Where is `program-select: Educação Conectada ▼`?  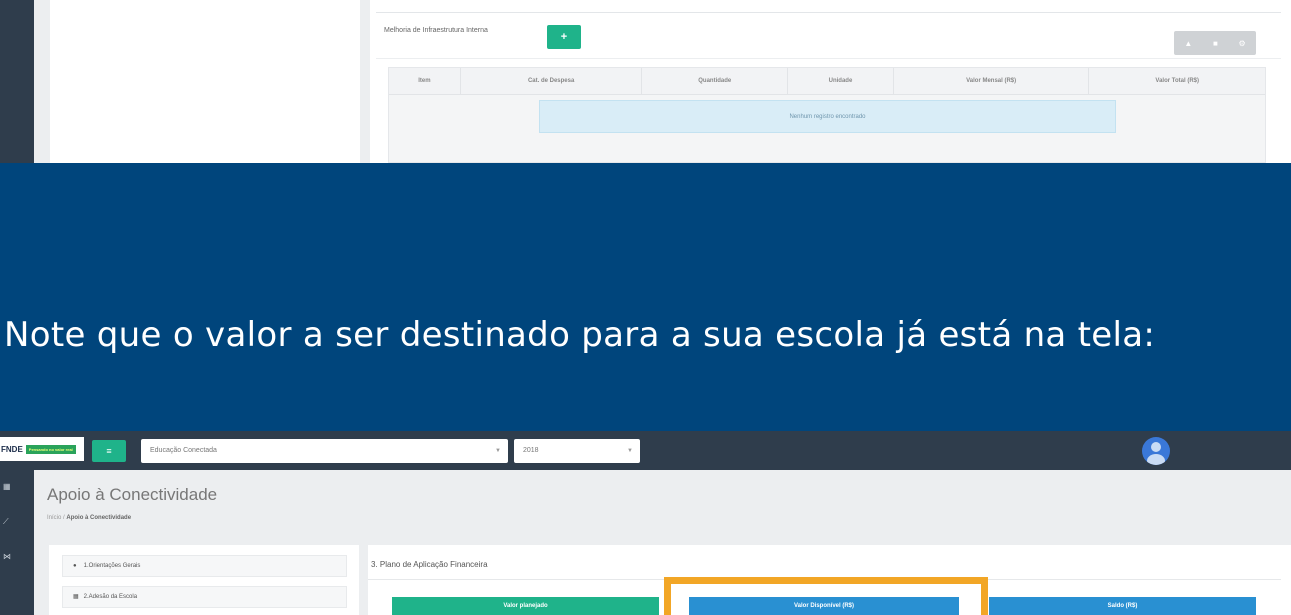
program-select: Educação Conectada ▼ is located at coordinates (324, 451).